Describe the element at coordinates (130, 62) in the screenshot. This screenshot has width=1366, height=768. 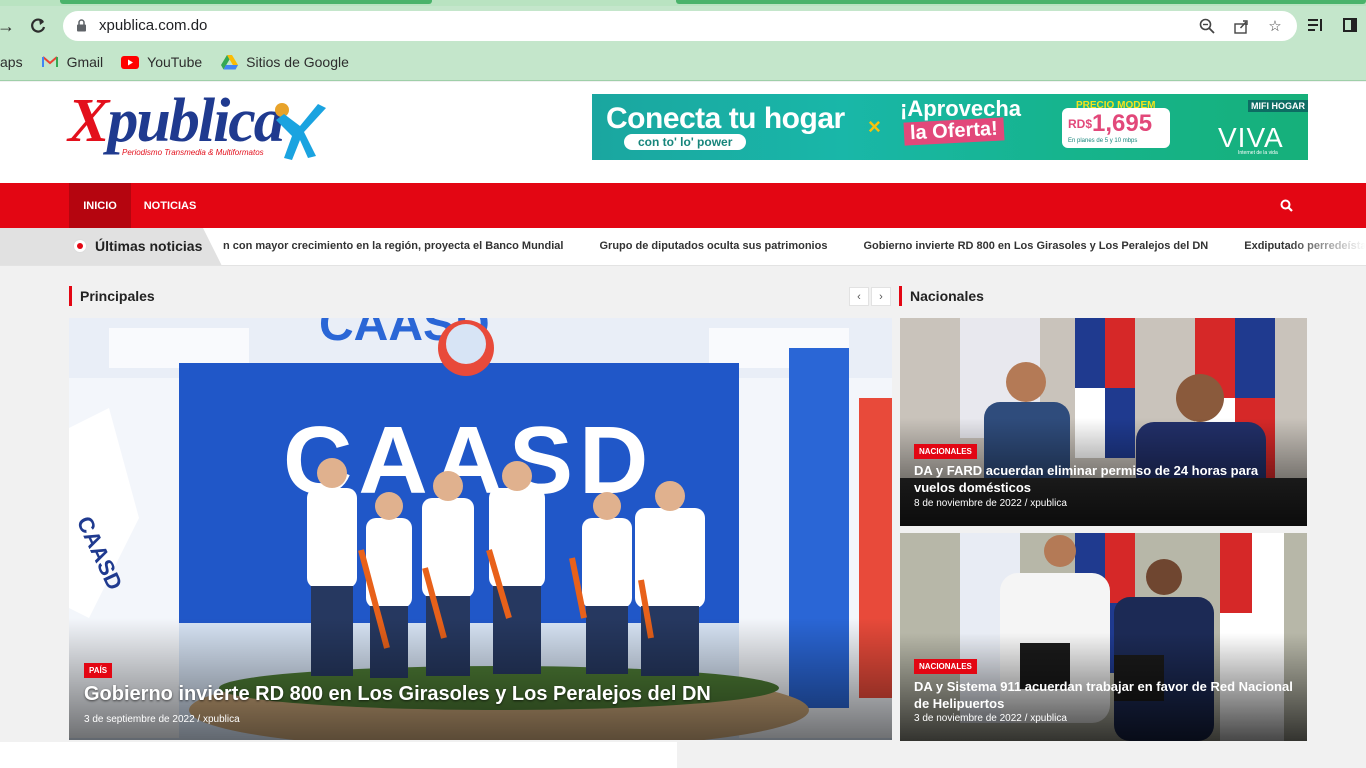
I see `youtube-icon` at that location.